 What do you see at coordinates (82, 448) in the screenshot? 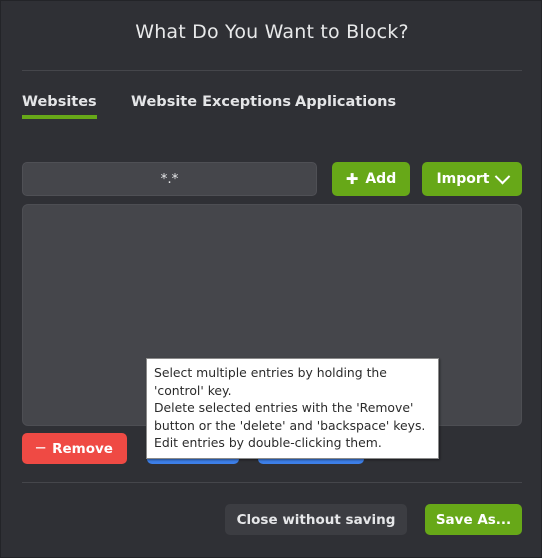
I see `remove-button-label: Remove` at bounding box center [82, 448].